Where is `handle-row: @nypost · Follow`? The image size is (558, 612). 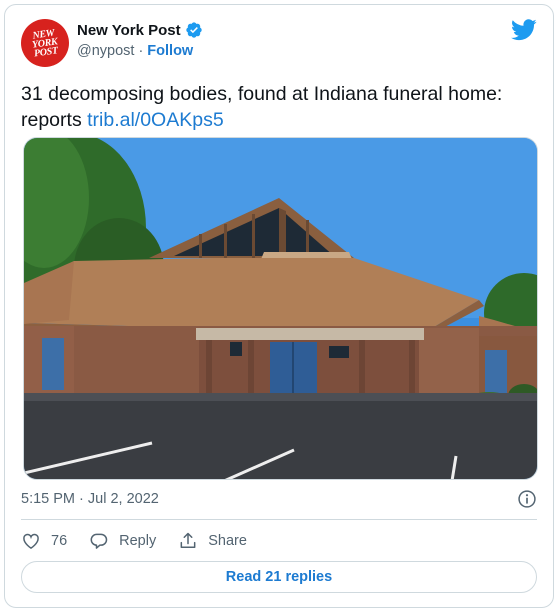 handle-row: @nypost · Follow is located at coordinates (135, 51).